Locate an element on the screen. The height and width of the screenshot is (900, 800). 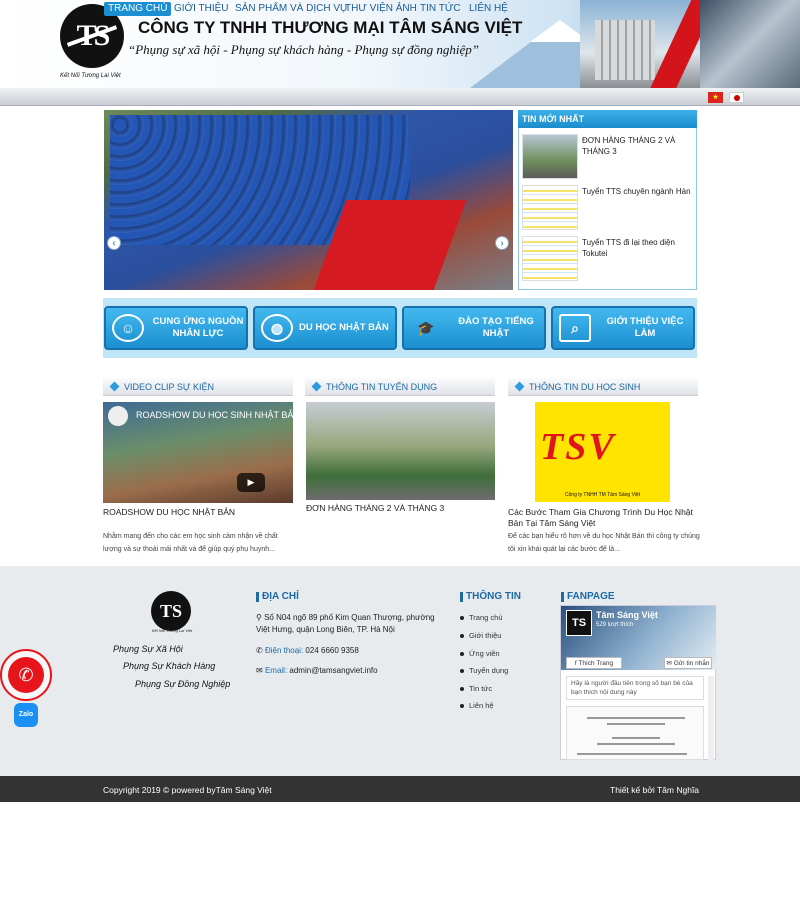
fanpage-like-count: 529 lượt thích is located at coordinates (615, 625).